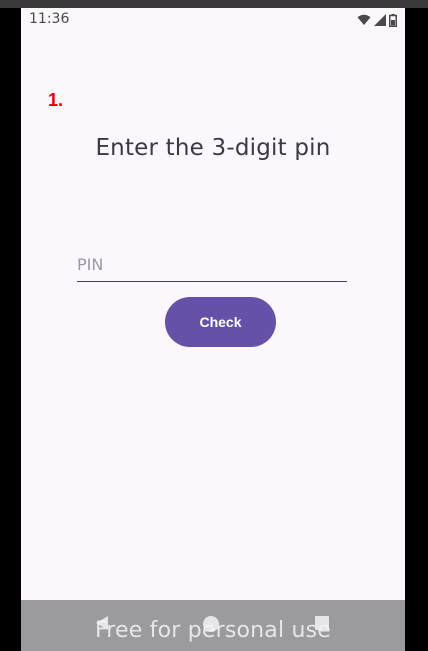  I want to click on page-title: Enter the 3-digit pin, so click(213, 148).